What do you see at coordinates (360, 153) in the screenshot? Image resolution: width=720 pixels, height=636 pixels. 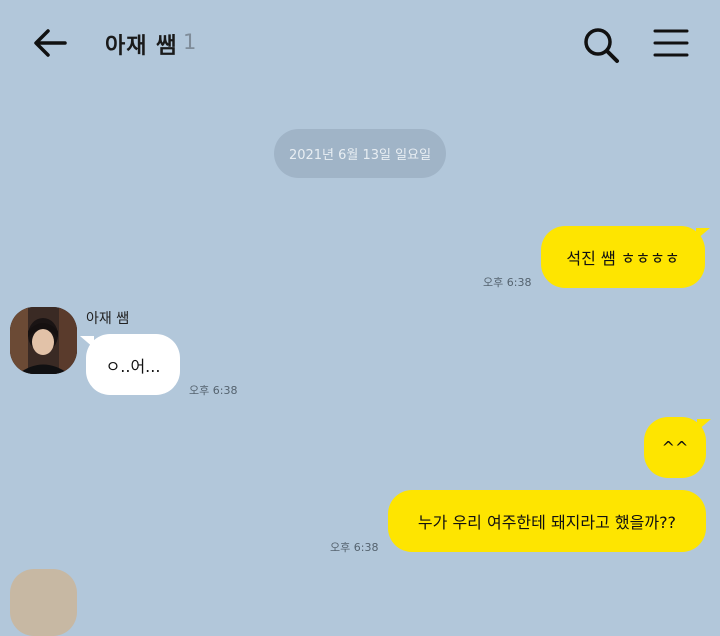 I see `date-divider: 2021년 6월 13일 일요일` at bounding box center [360, 153].